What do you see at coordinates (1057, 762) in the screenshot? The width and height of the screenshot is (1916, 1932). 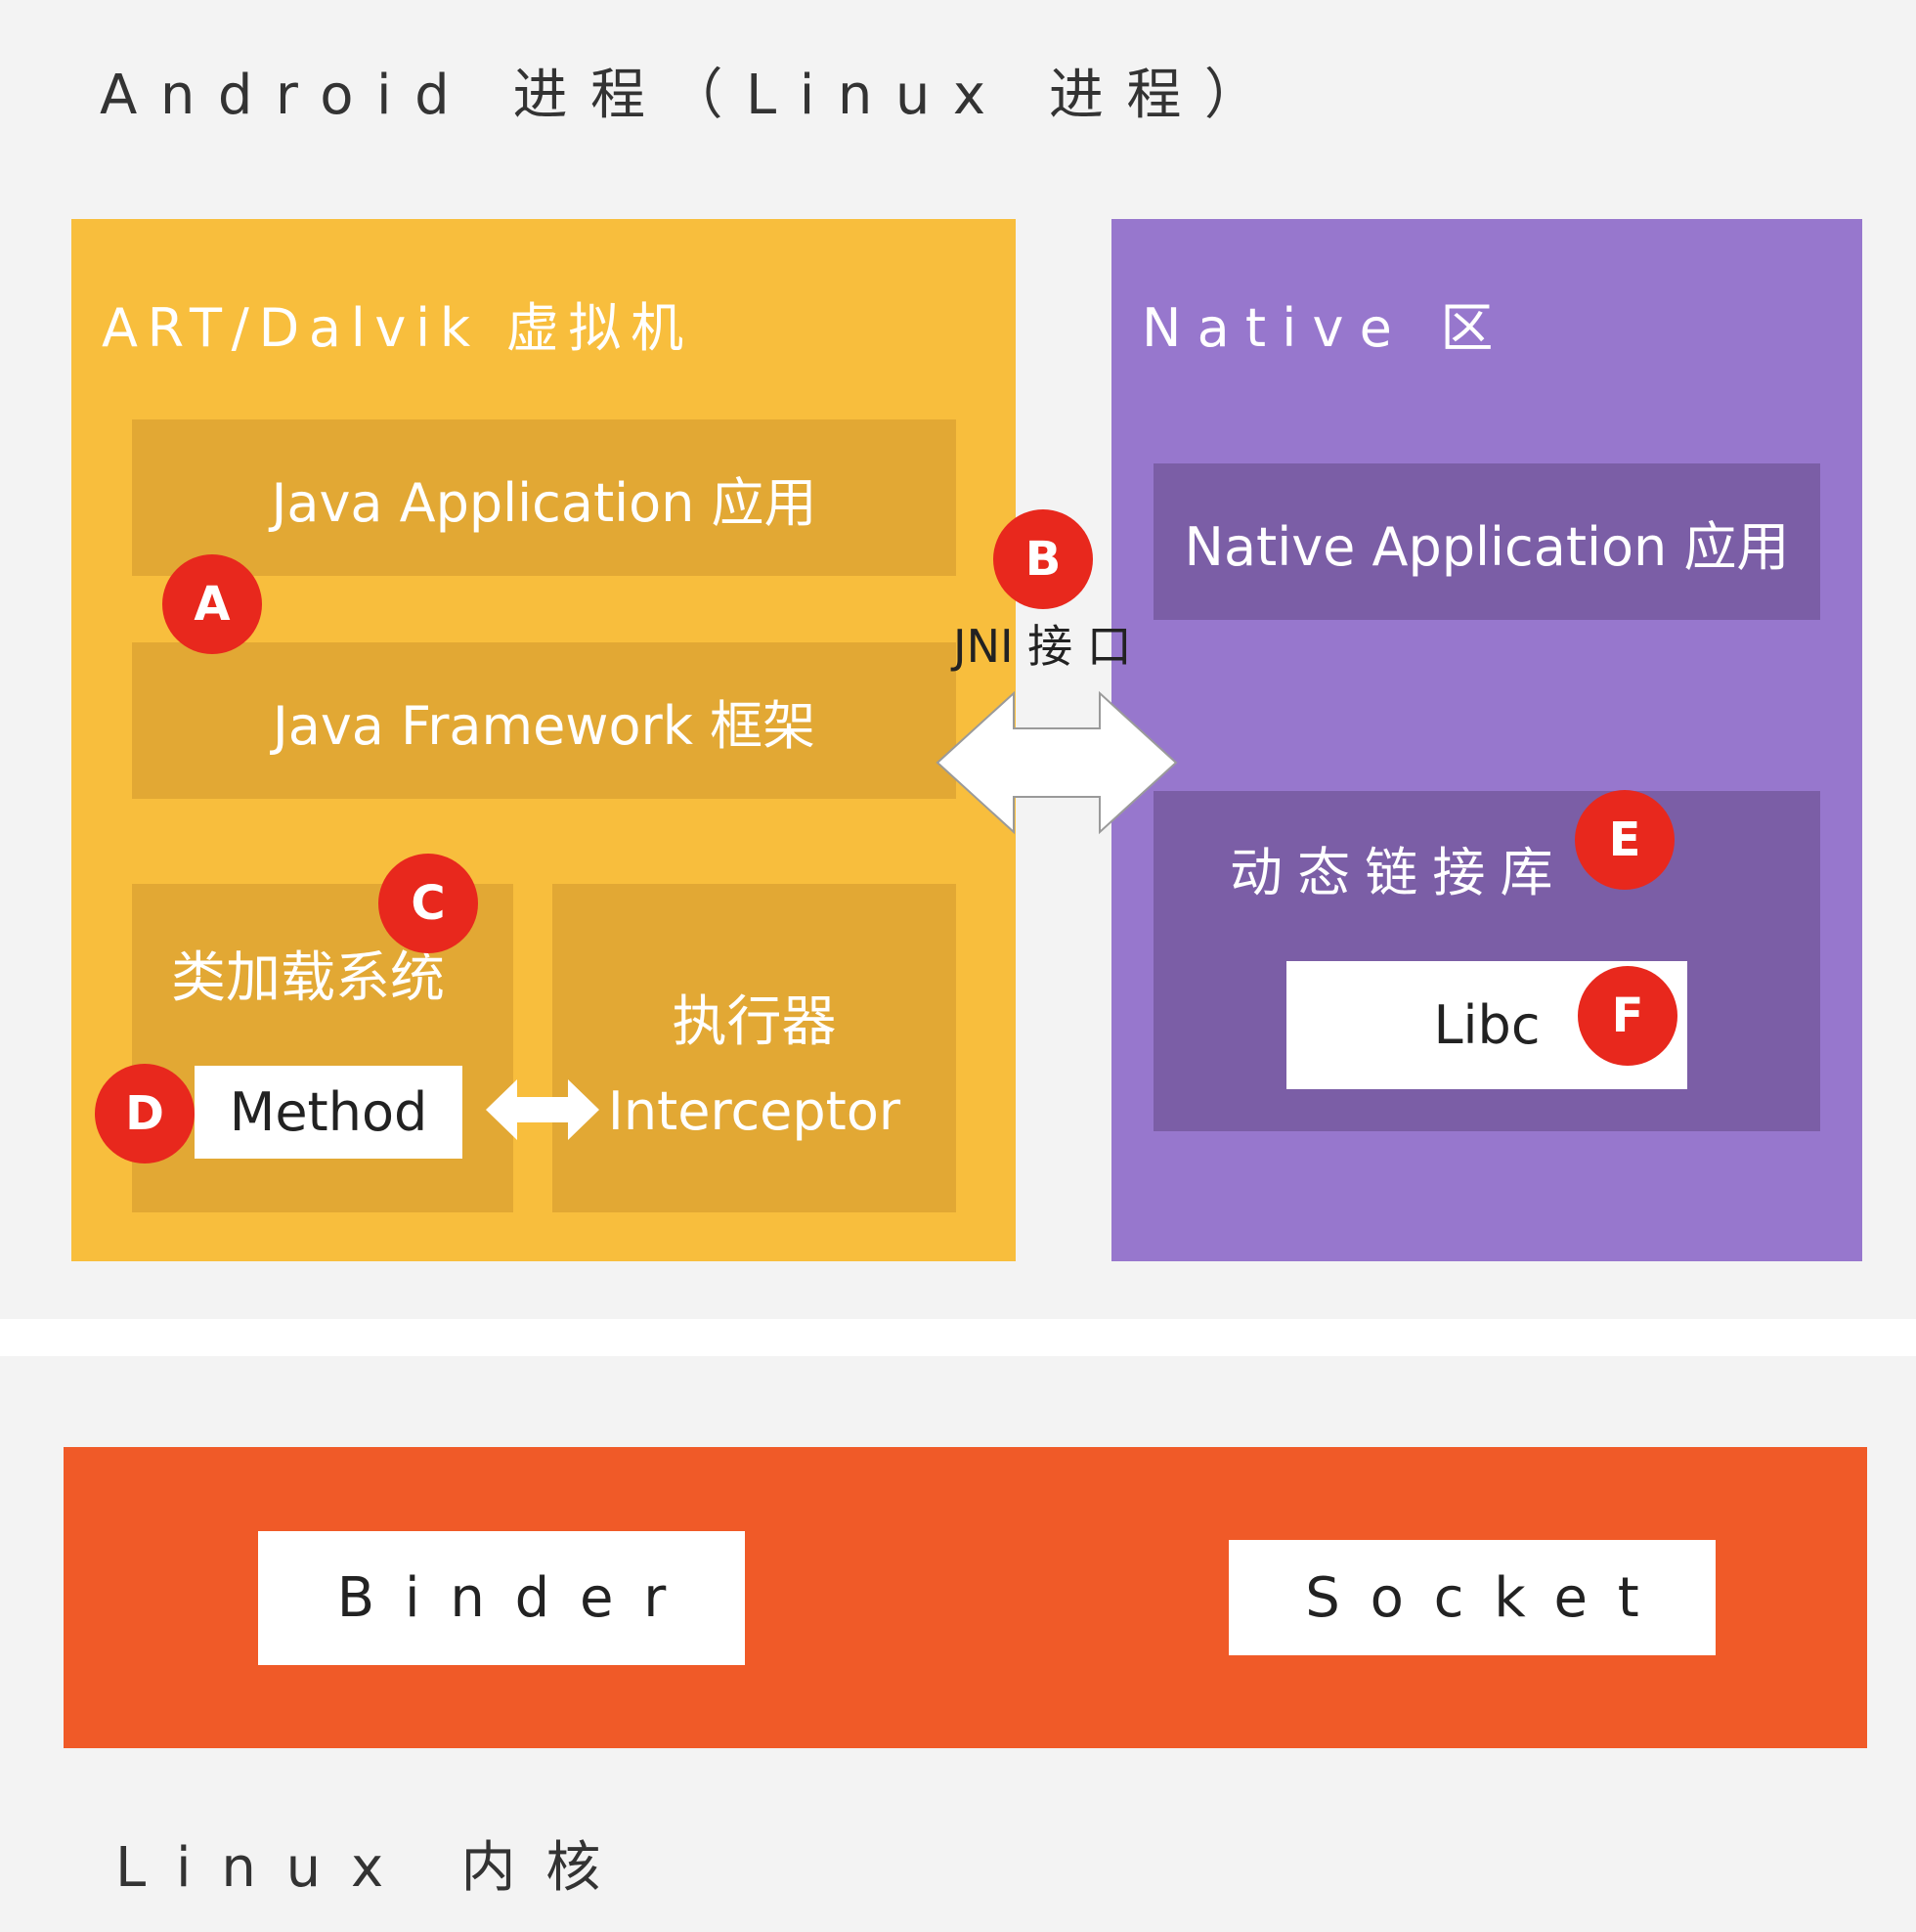 I see `jni-double-arrow-icon` at bounding box center [1057, 762].